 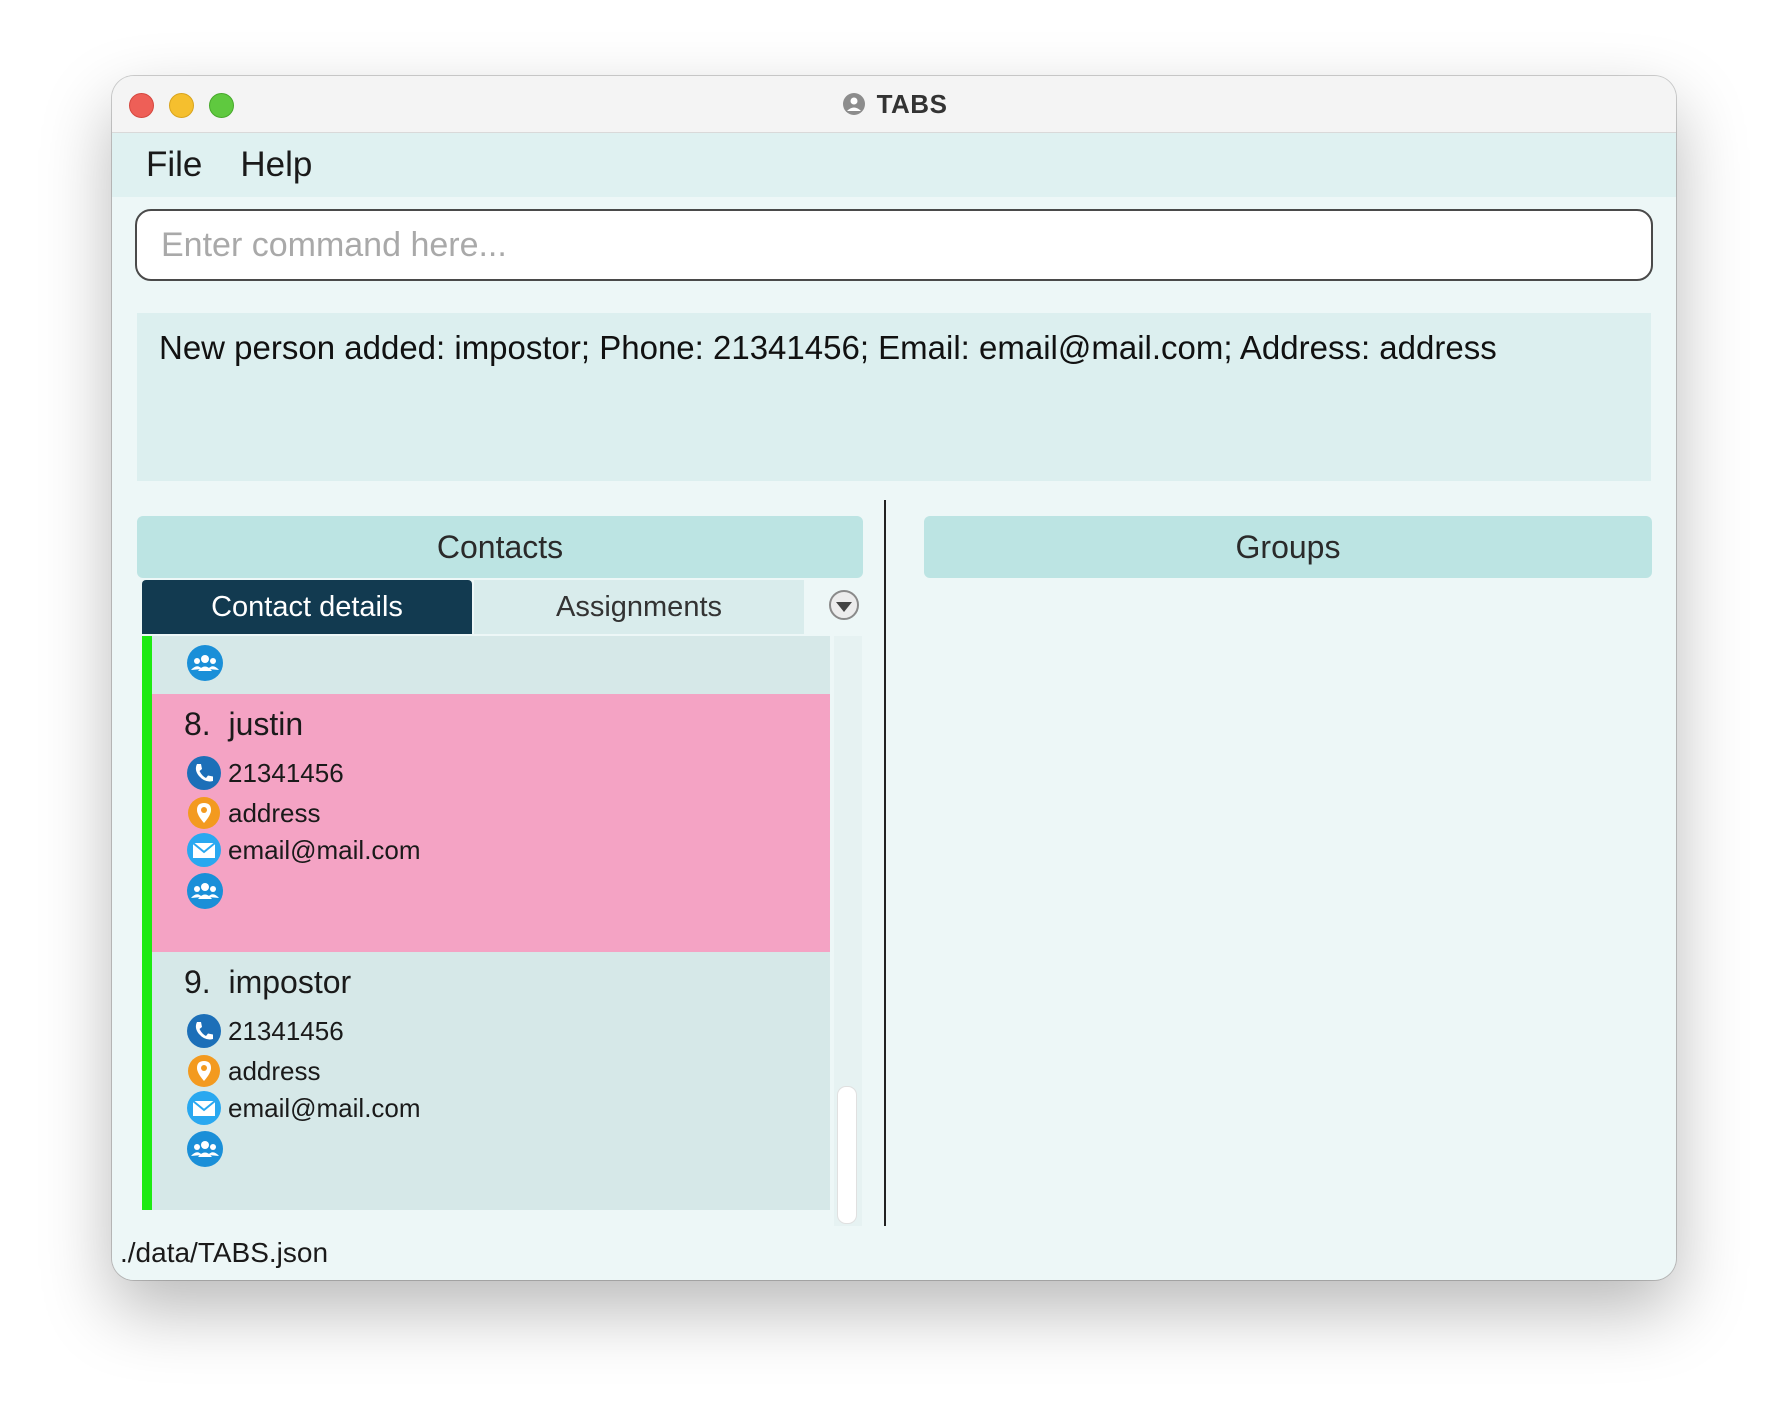 I want to click on status-bar: ./data/TABS.json, so click(x=894, y=1253).